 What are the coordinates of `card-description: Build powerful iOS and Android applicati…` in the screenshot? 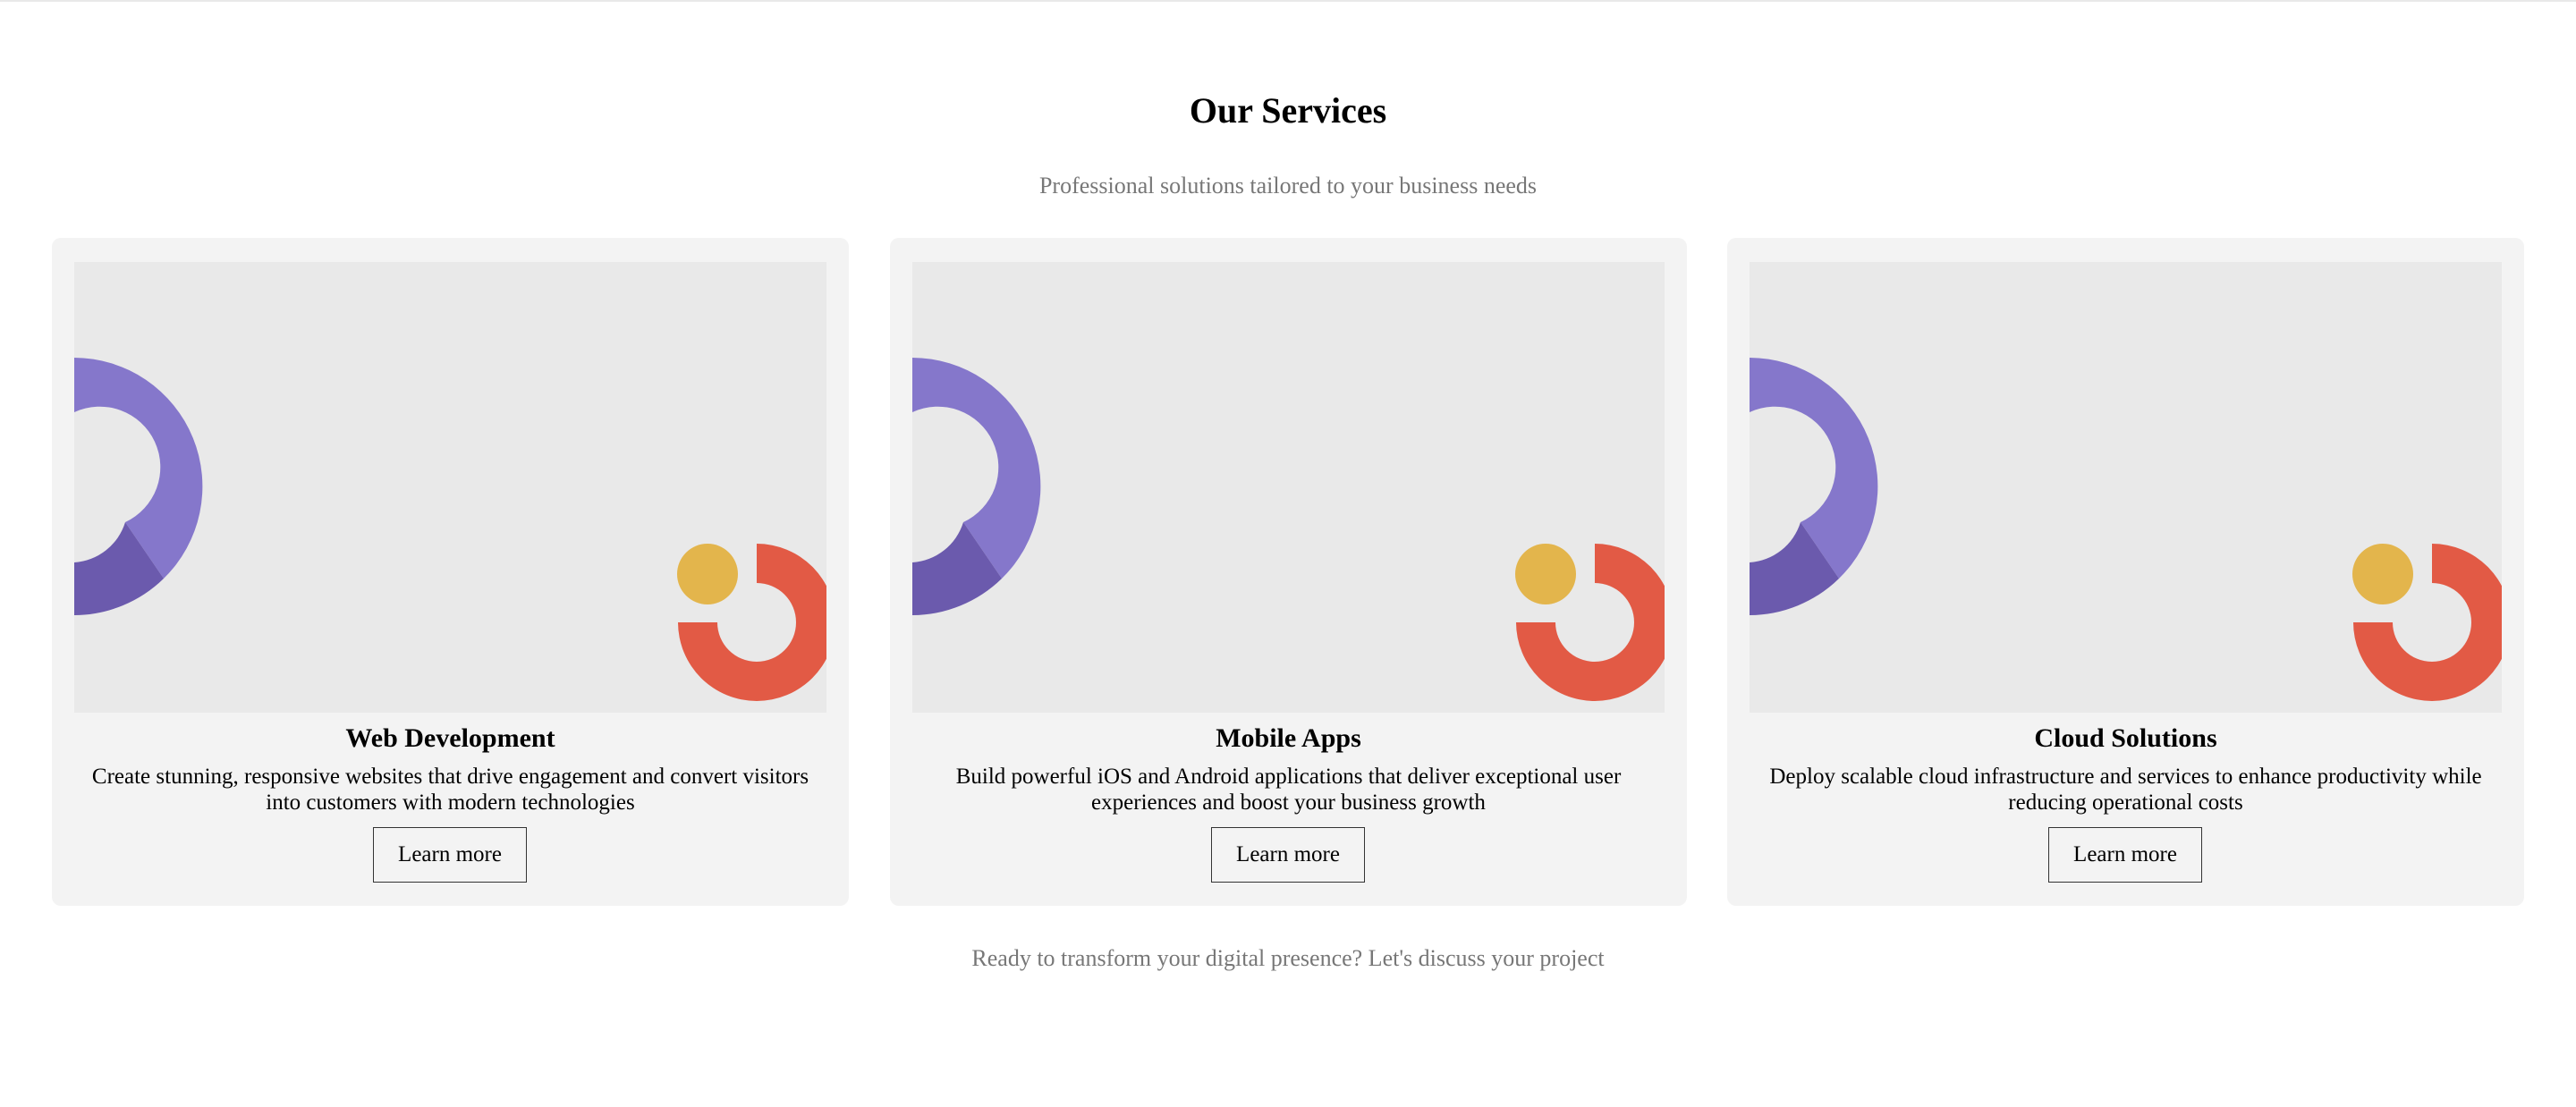 It's located at (1288, 790).